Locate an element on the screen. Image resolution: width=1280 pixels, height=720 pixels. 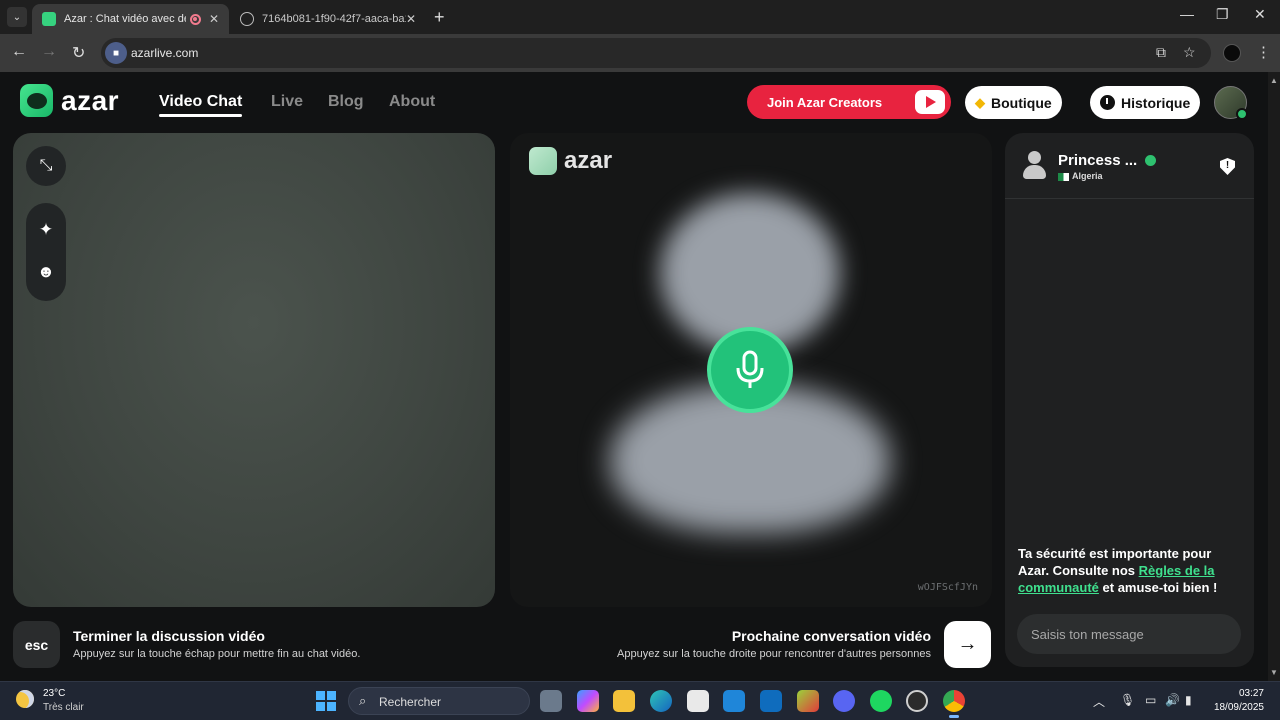
back-button: ← is located at coordinates (19, 52).